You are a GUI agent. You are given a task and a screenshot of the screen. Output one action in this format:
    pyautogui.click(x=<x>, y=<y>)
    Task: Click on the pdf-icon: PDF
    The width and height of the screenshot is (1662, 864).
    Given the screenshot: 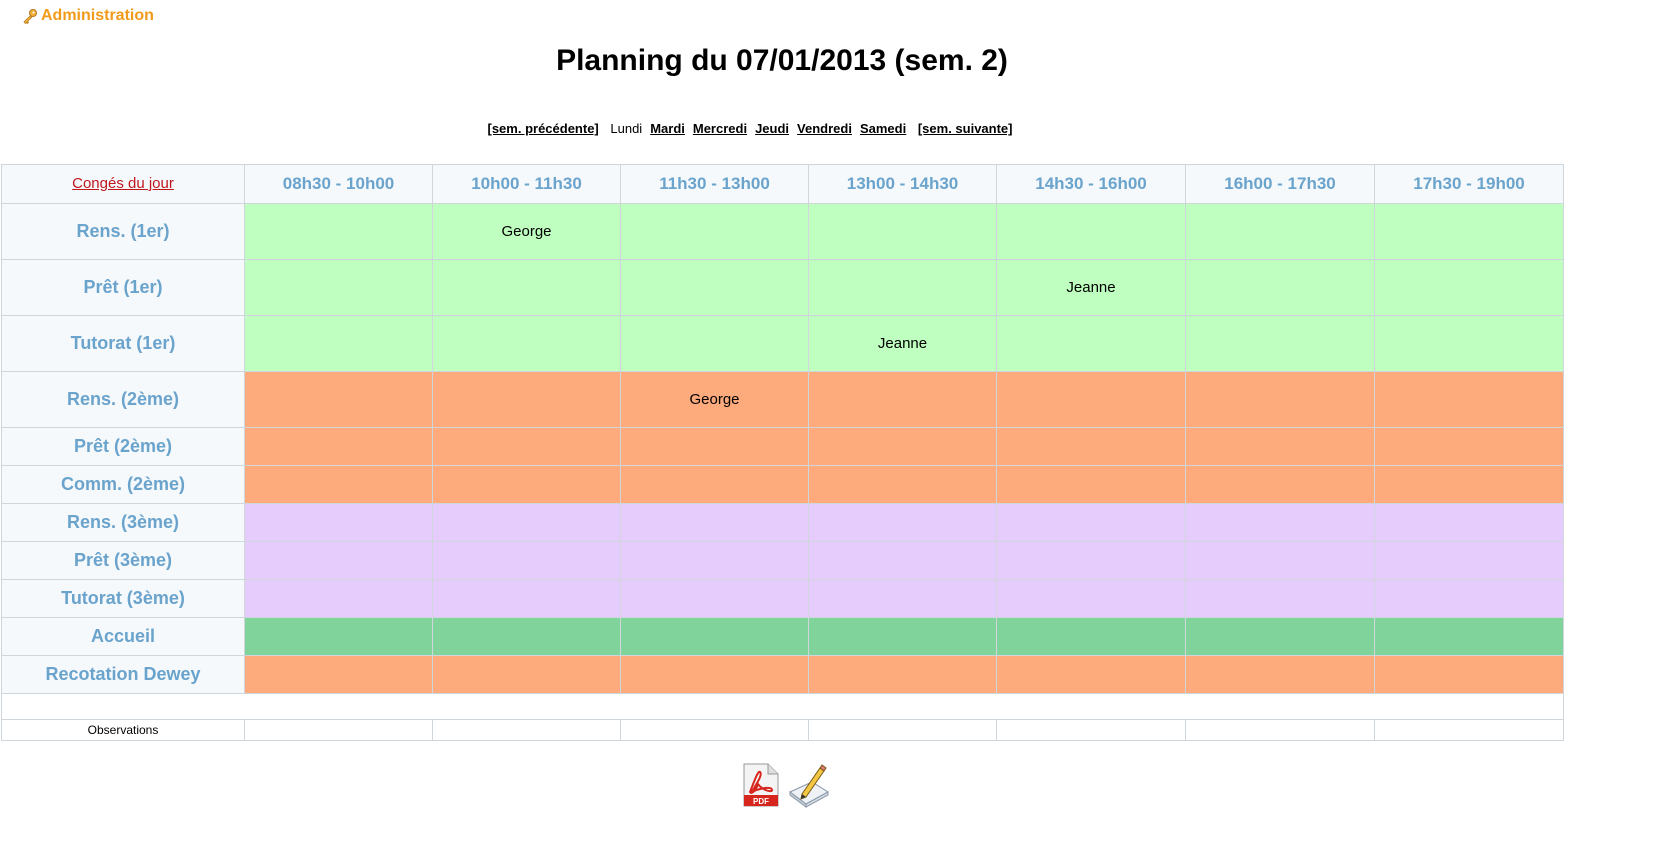 What is the action you would take?
    pyautogui.click(x=760, y=785)
    